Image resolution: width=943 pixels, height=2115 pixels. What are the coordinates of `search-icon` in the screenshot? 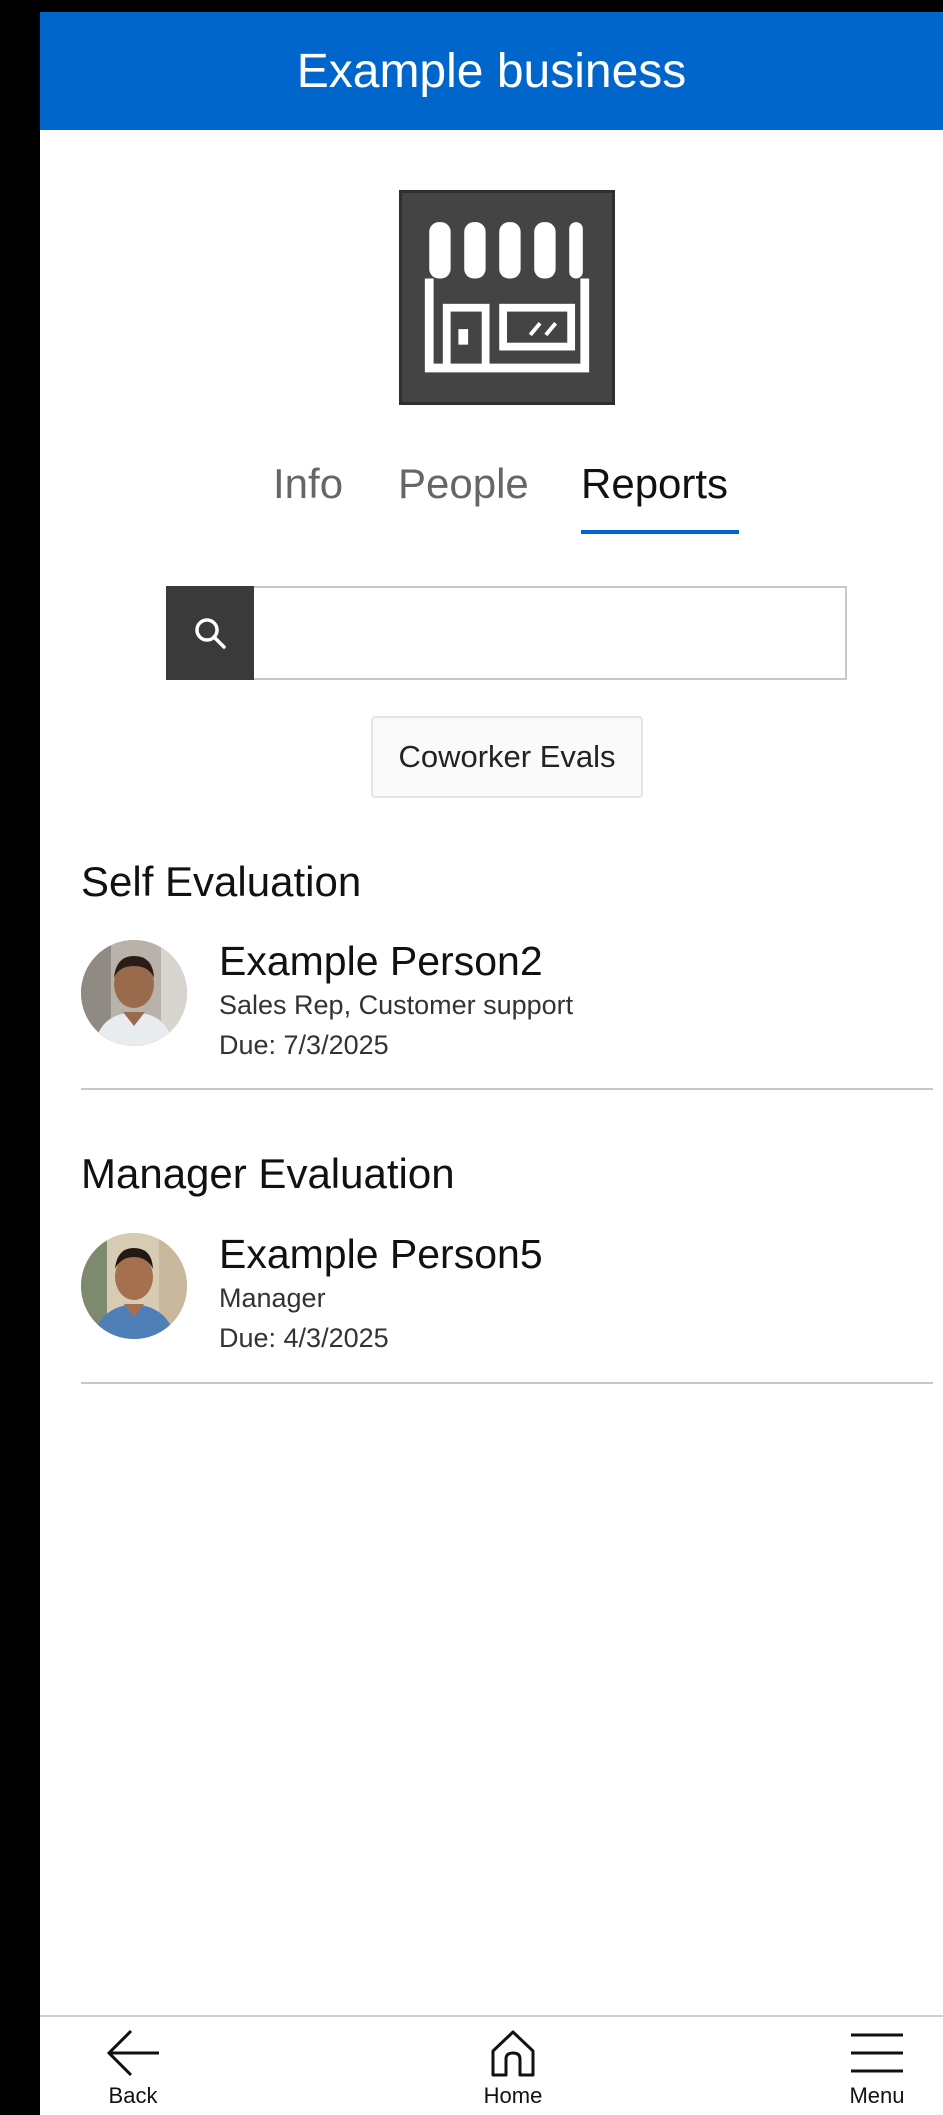 It's located at (210, 633).